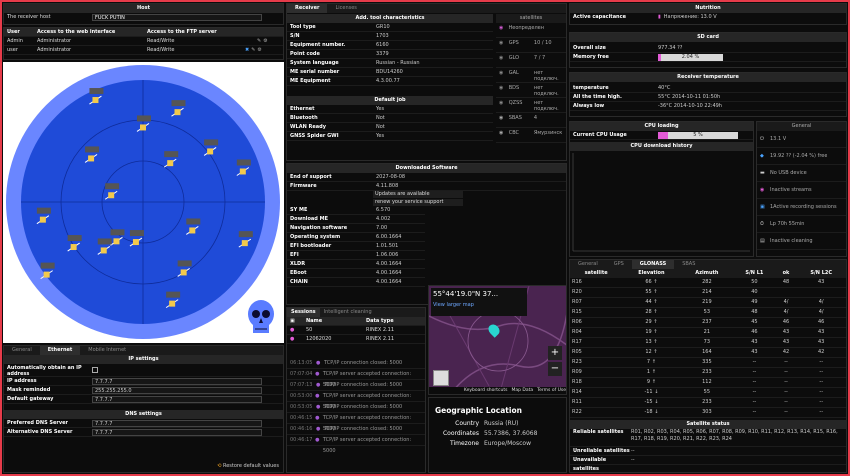 Image resolution: width=850 pixels, height=476 pixels. What do you see at coordinates (60, 350) in the screenshot?
I see `tab-ethernet: Ethernet` at bounding box center [60, 350].